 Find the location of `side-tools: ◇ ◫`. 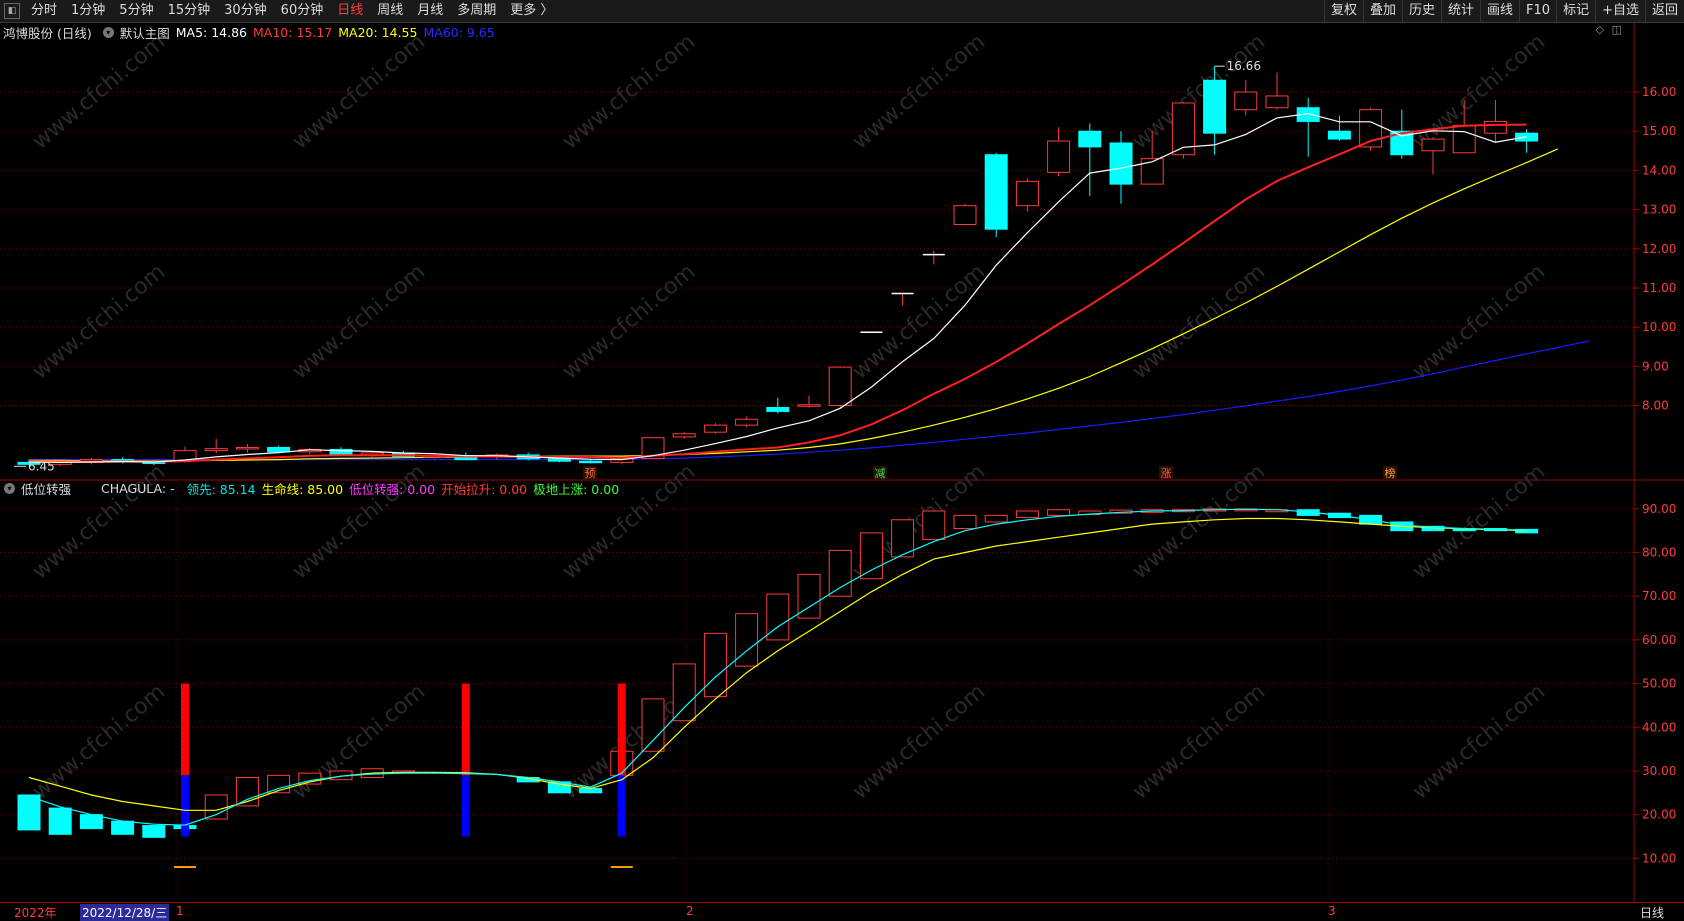

side-tools: ◇ ◫ is located at coordinates (1609, 29).